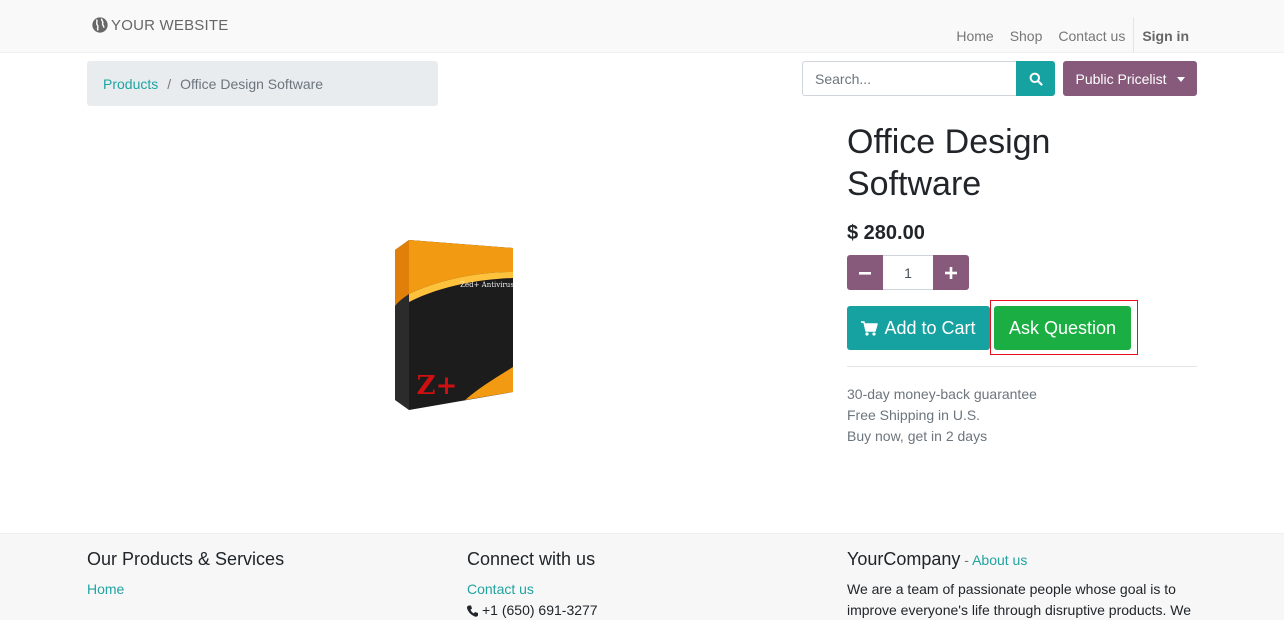 This screenshot has height=620, width=1284. Describe the element at coordinates (904, 559) in the screenshot. I see `footer-company-name: YourCompany` at that location.